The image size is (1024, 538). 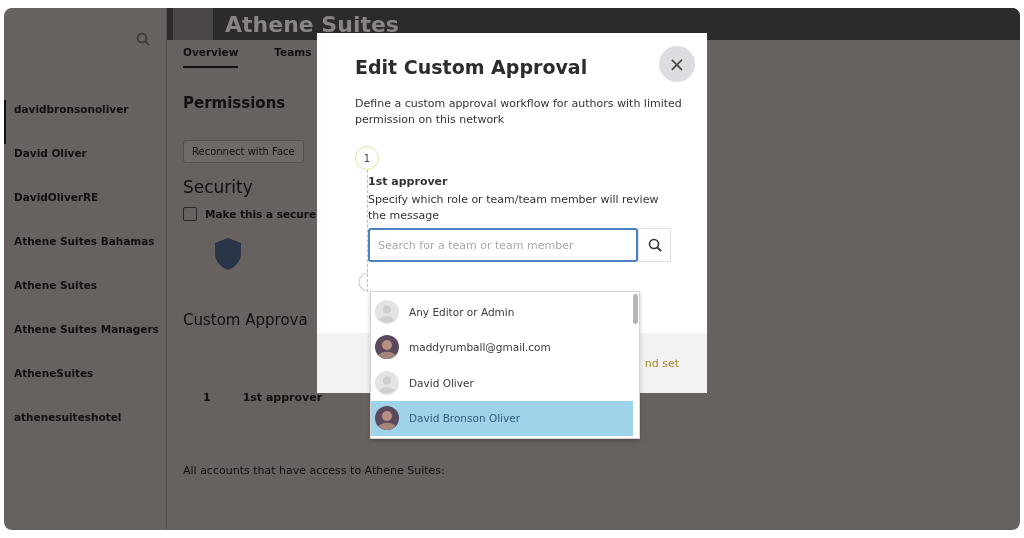 What do you see at coordinates (677, 64) in the screenshot?
I see `close-button: ×` at bounding box center [677, 64].